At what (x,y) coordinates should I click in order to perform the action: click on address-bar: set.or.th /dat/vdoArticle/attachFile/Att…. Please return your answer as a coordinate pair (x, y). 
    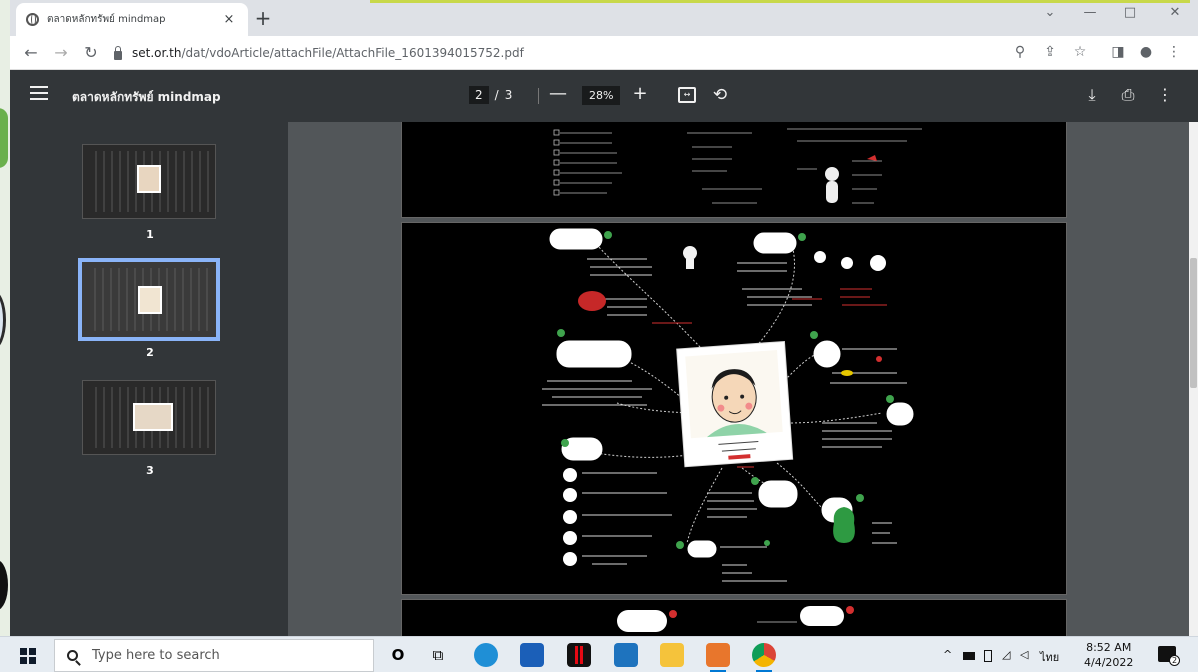
    Looking at the image, I should click on (554, 53).